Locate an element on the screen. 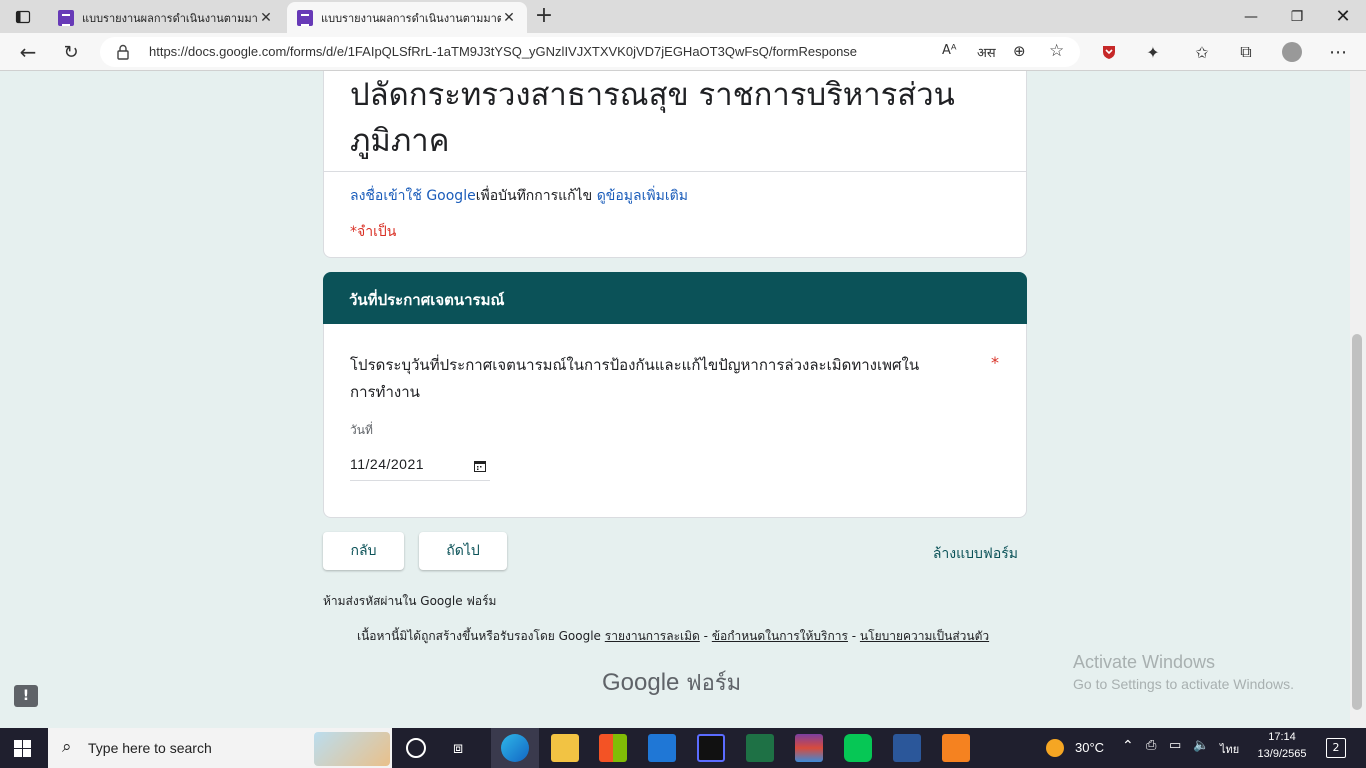 Image resolution: width=1366 pixels, height=768 pixels. required-star: * is located at coordinates (995, 362).